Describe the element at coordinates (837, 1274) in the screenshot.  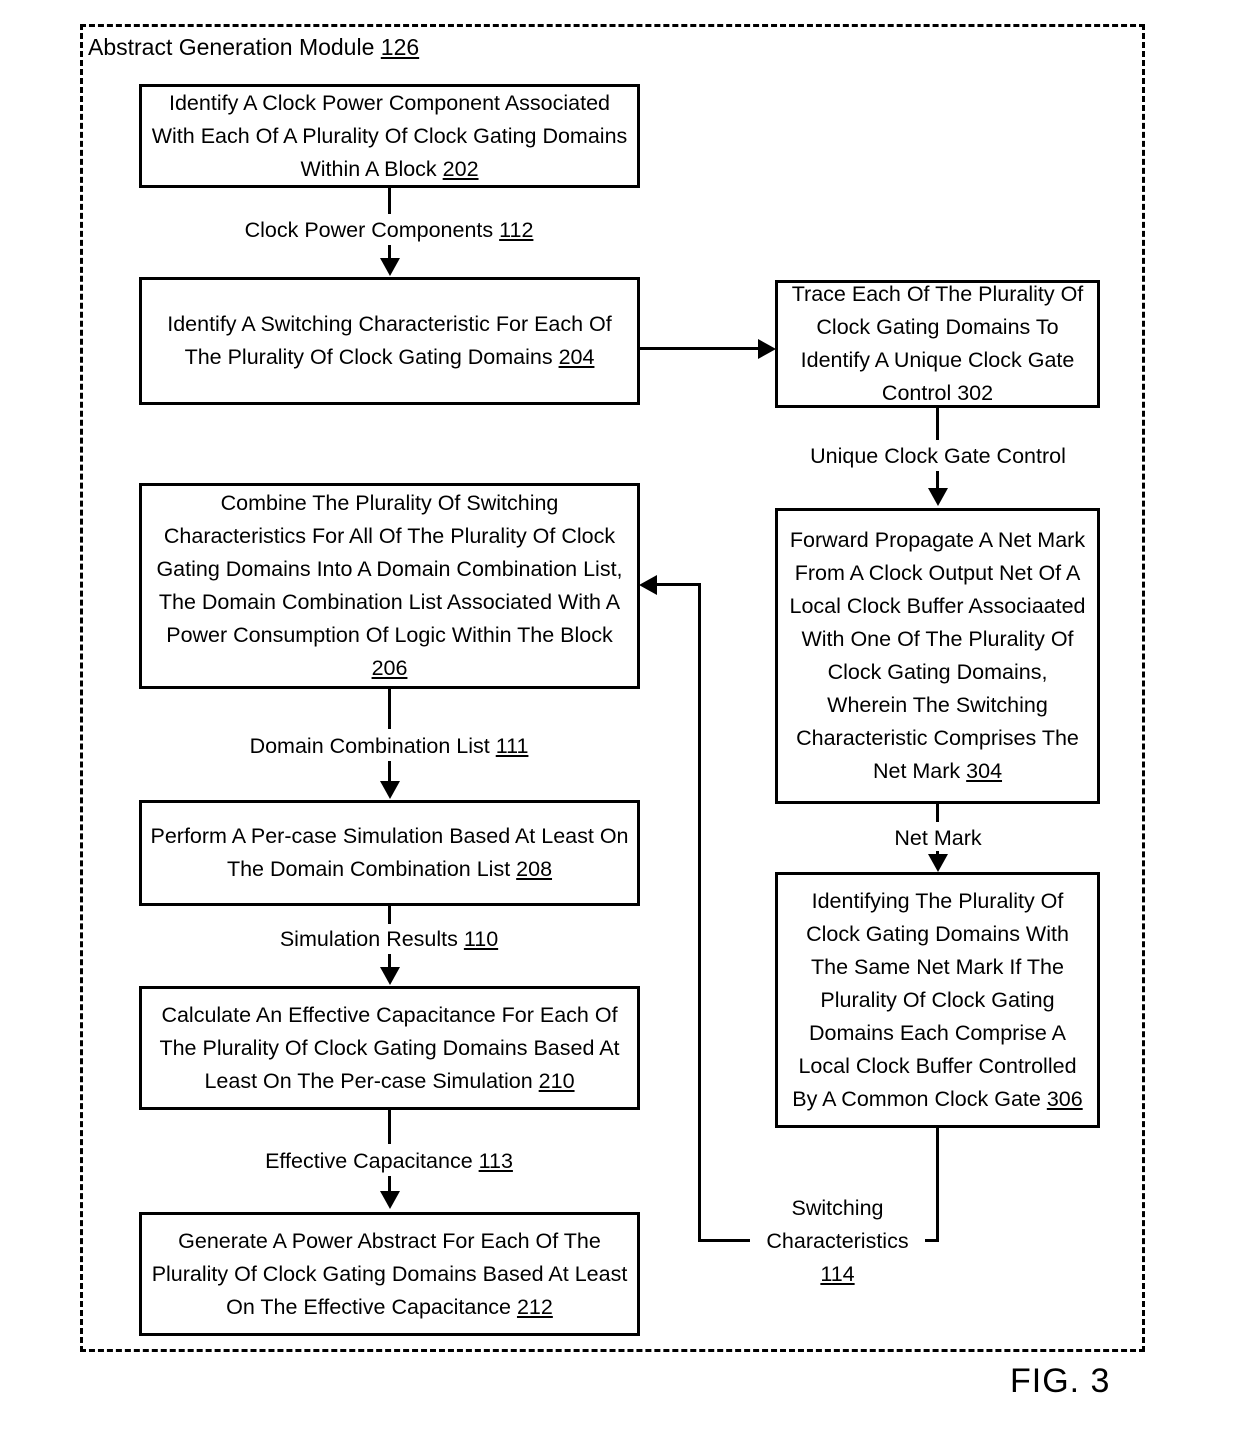
I see `feedback-label-ref: 114` at that location.